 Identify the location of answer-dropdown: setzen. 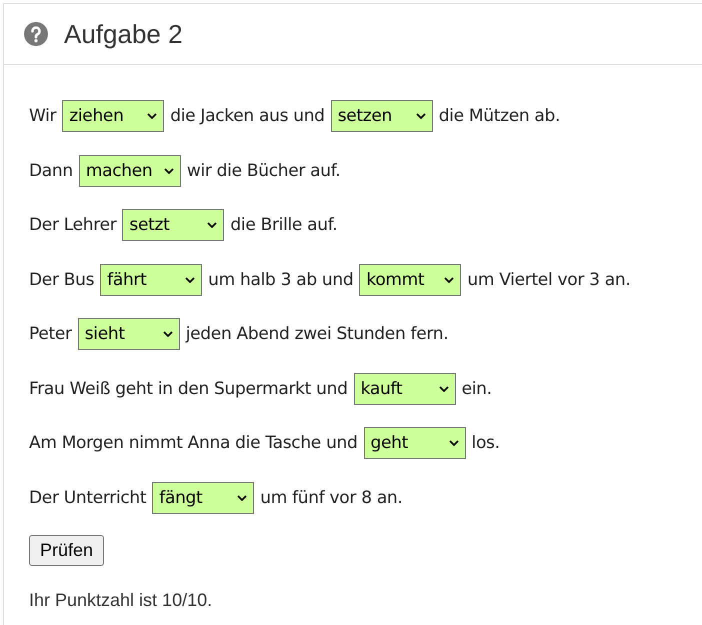
(381, 116).